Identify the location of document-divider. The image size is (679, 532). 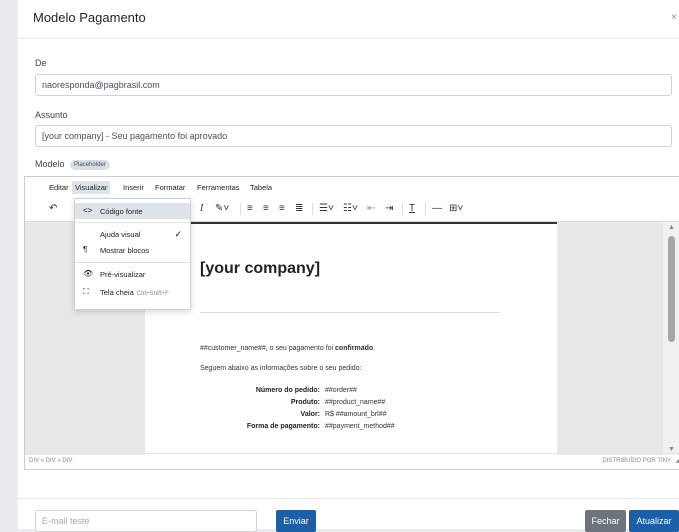
(350, 312).